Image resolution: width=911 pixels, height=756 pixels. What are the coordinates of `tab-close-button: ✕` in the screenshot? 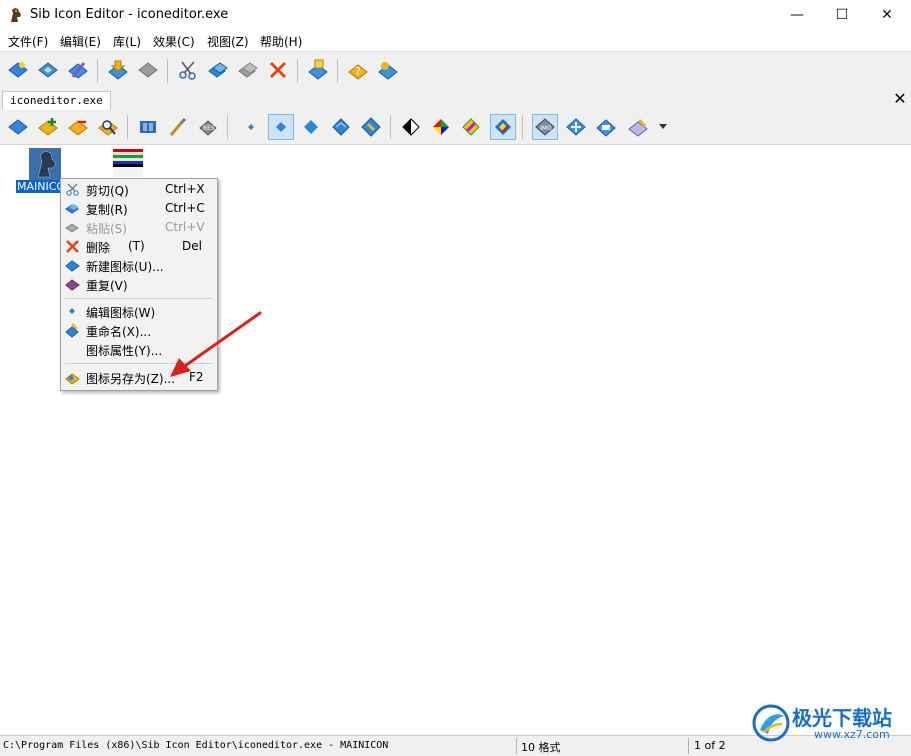 It's located at (900, 99).